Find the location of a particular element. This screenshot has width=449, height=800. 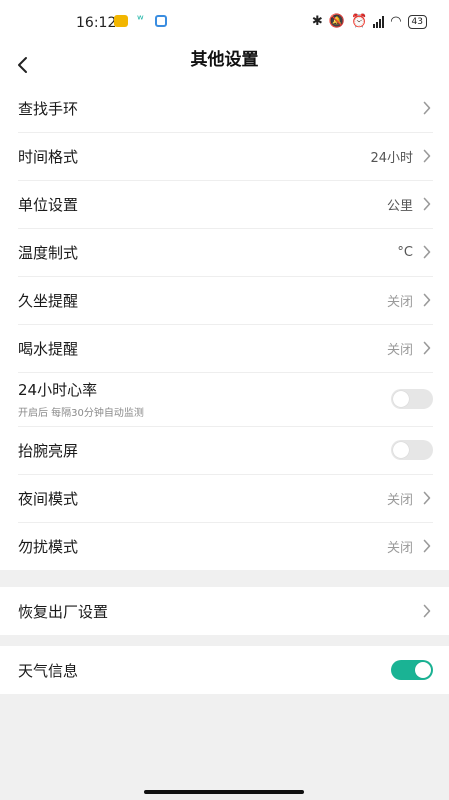

group1-row-5: 喝水提醒 关闭 is located at coordinates (224, 348).